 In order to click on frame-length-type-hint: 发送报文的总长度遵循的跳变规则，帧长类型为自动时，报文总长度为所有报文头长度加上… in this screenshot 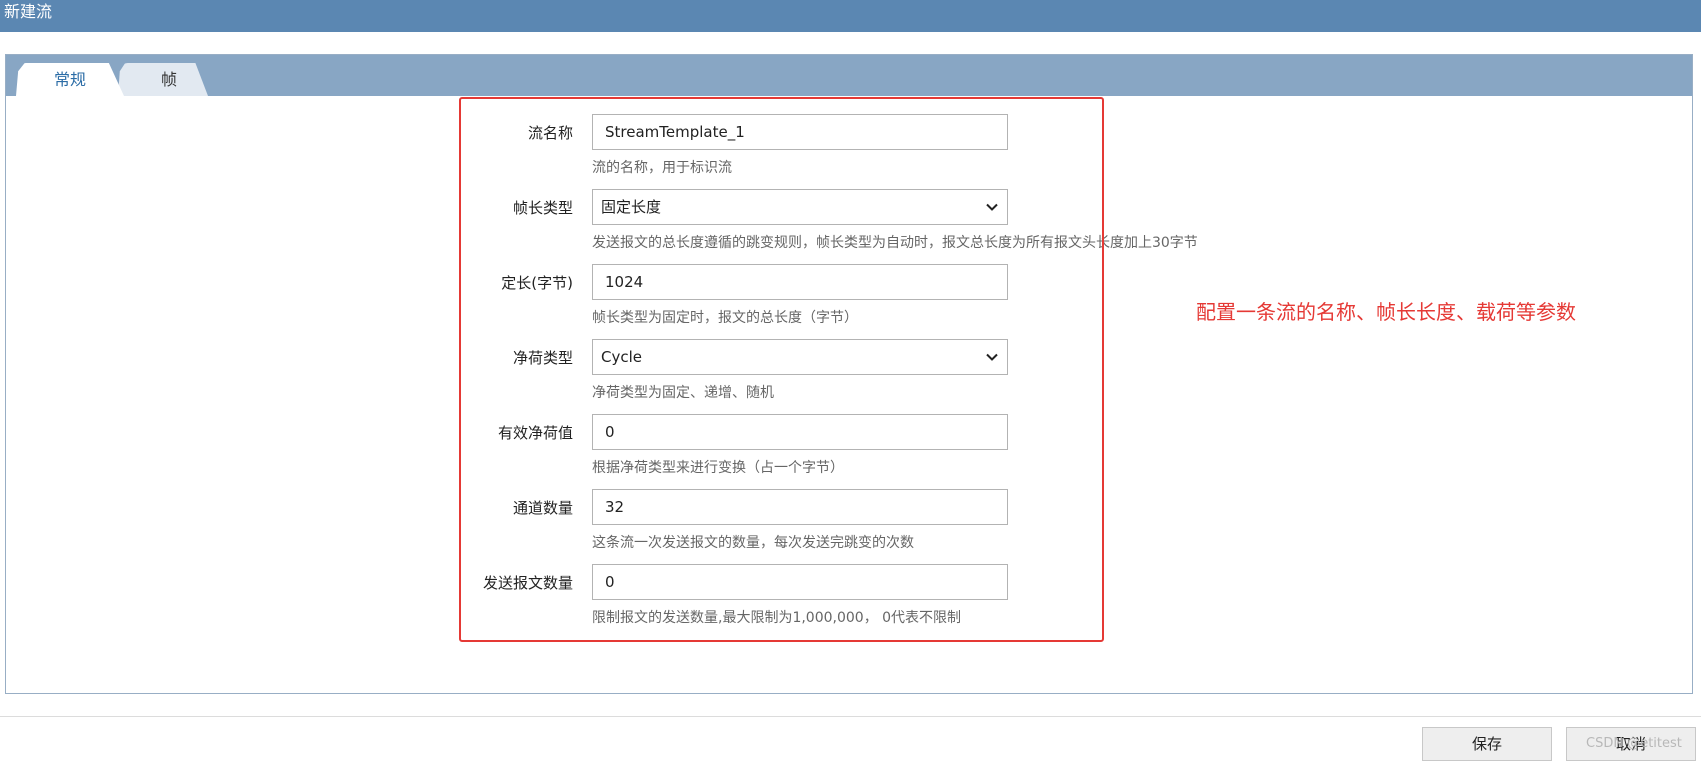, I will do `click(895, 243)`.